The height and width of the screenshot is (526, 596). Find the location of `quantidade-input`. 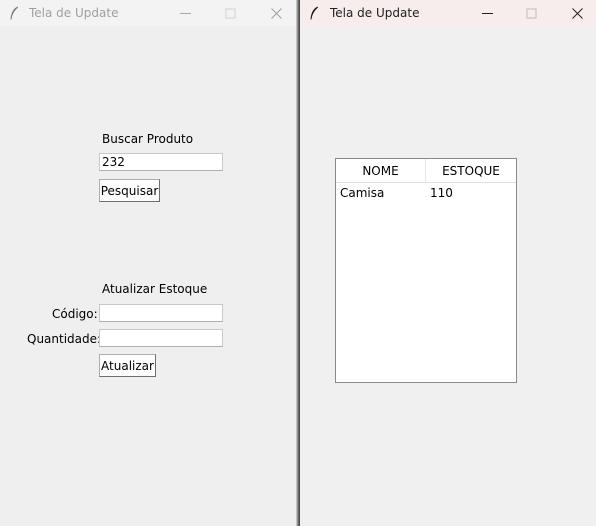

quantidade-input is located at coordinates (161, 338).